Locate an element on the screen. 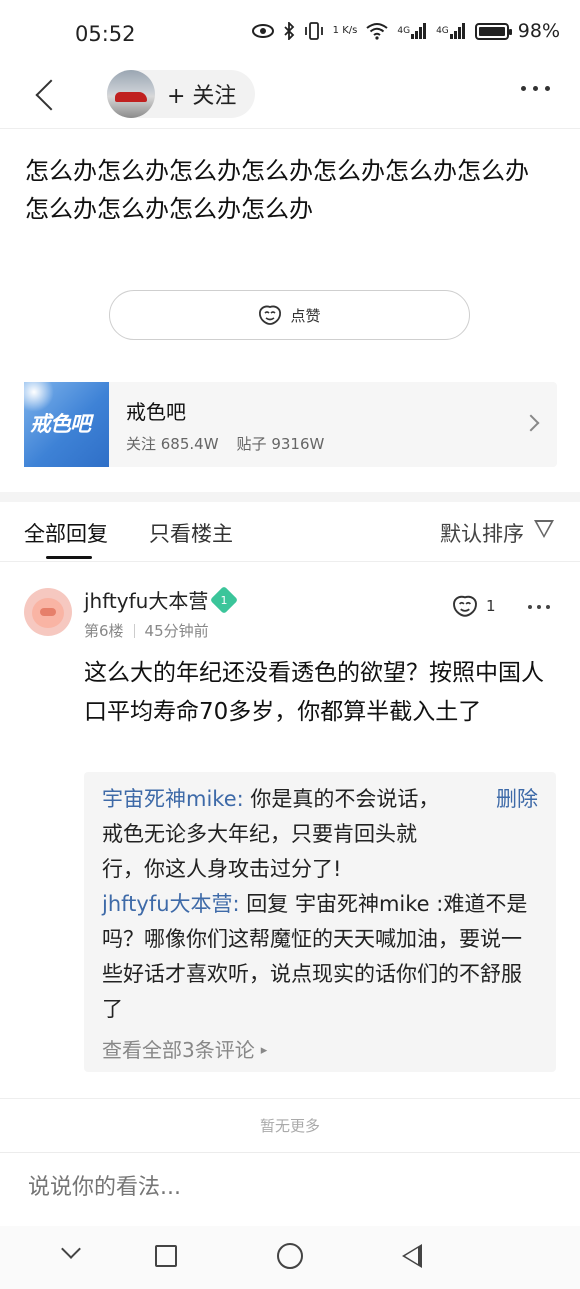 Image resolution: width=580 pixels, height=1289 pixels. meta-separator is located at coordinates (134, 630).